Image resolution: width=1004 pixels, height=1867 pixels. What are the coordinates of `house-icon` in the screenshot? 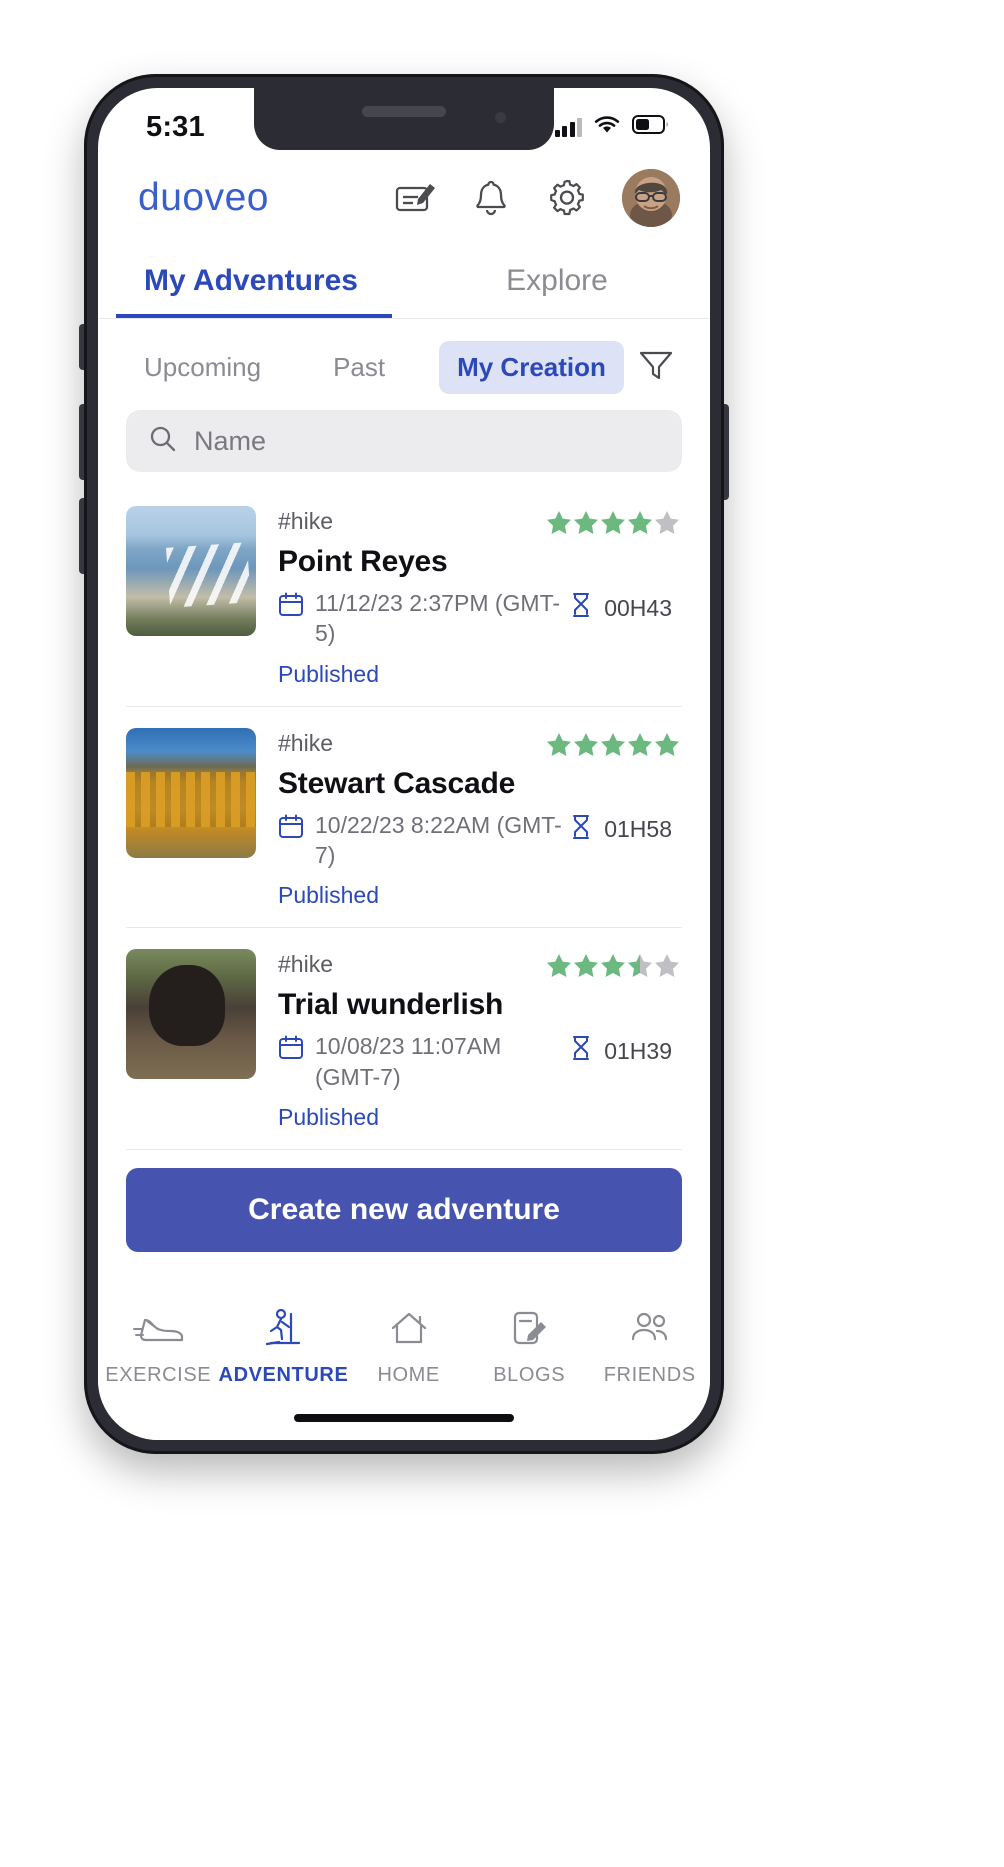 It's located at (409, 1331).